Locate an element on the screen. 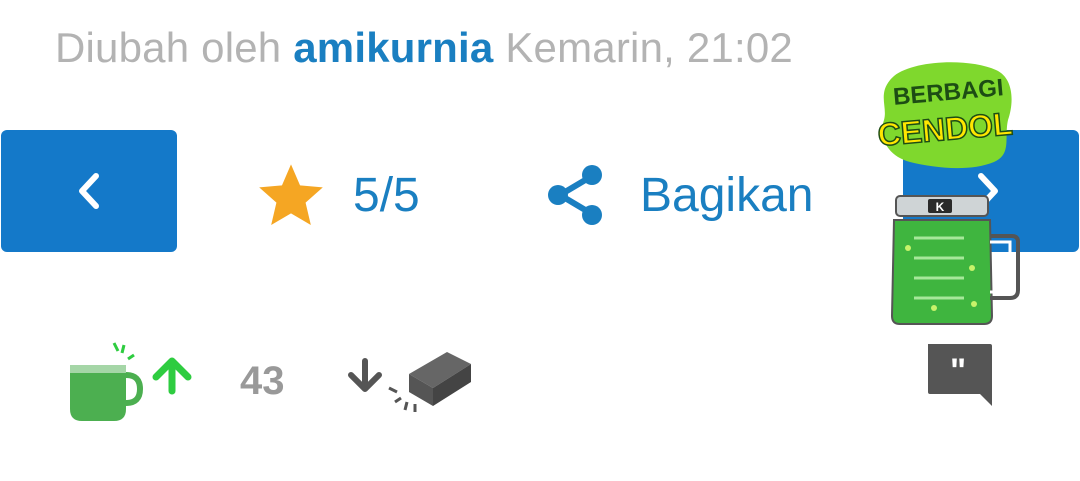 This screenshot has height=481, width=1080. prev-button is located at coordinates (89, 191).